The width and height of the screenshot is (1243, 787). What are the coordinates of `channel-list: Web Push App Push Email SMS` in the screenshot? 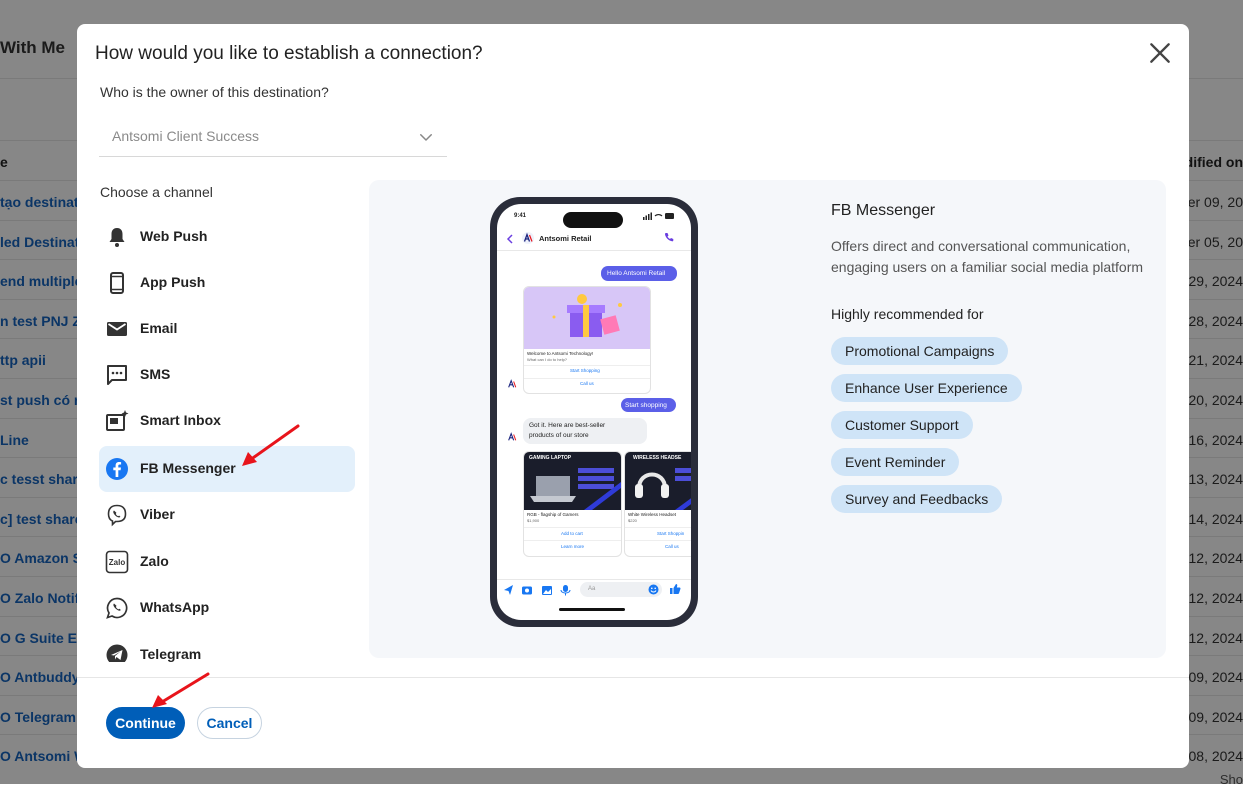 It's located at (228, 438).